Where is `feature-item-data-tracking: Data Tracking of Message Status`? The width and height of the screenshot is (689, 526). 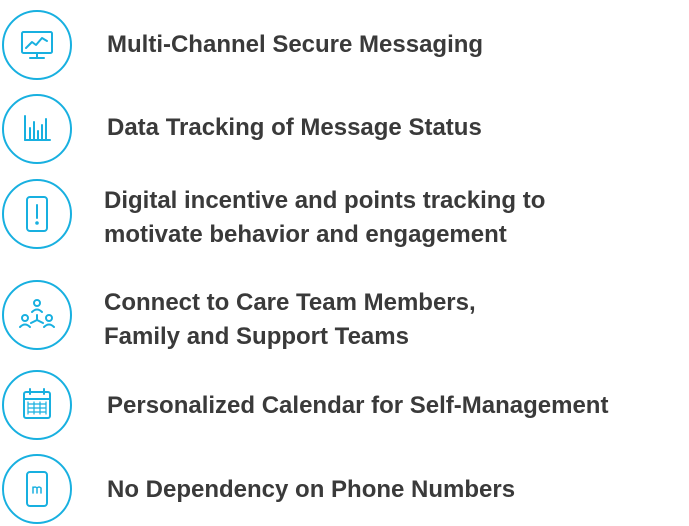 feature-item-data-tracking: Data Tracking of Message Status is located at coordinates (344, 130).